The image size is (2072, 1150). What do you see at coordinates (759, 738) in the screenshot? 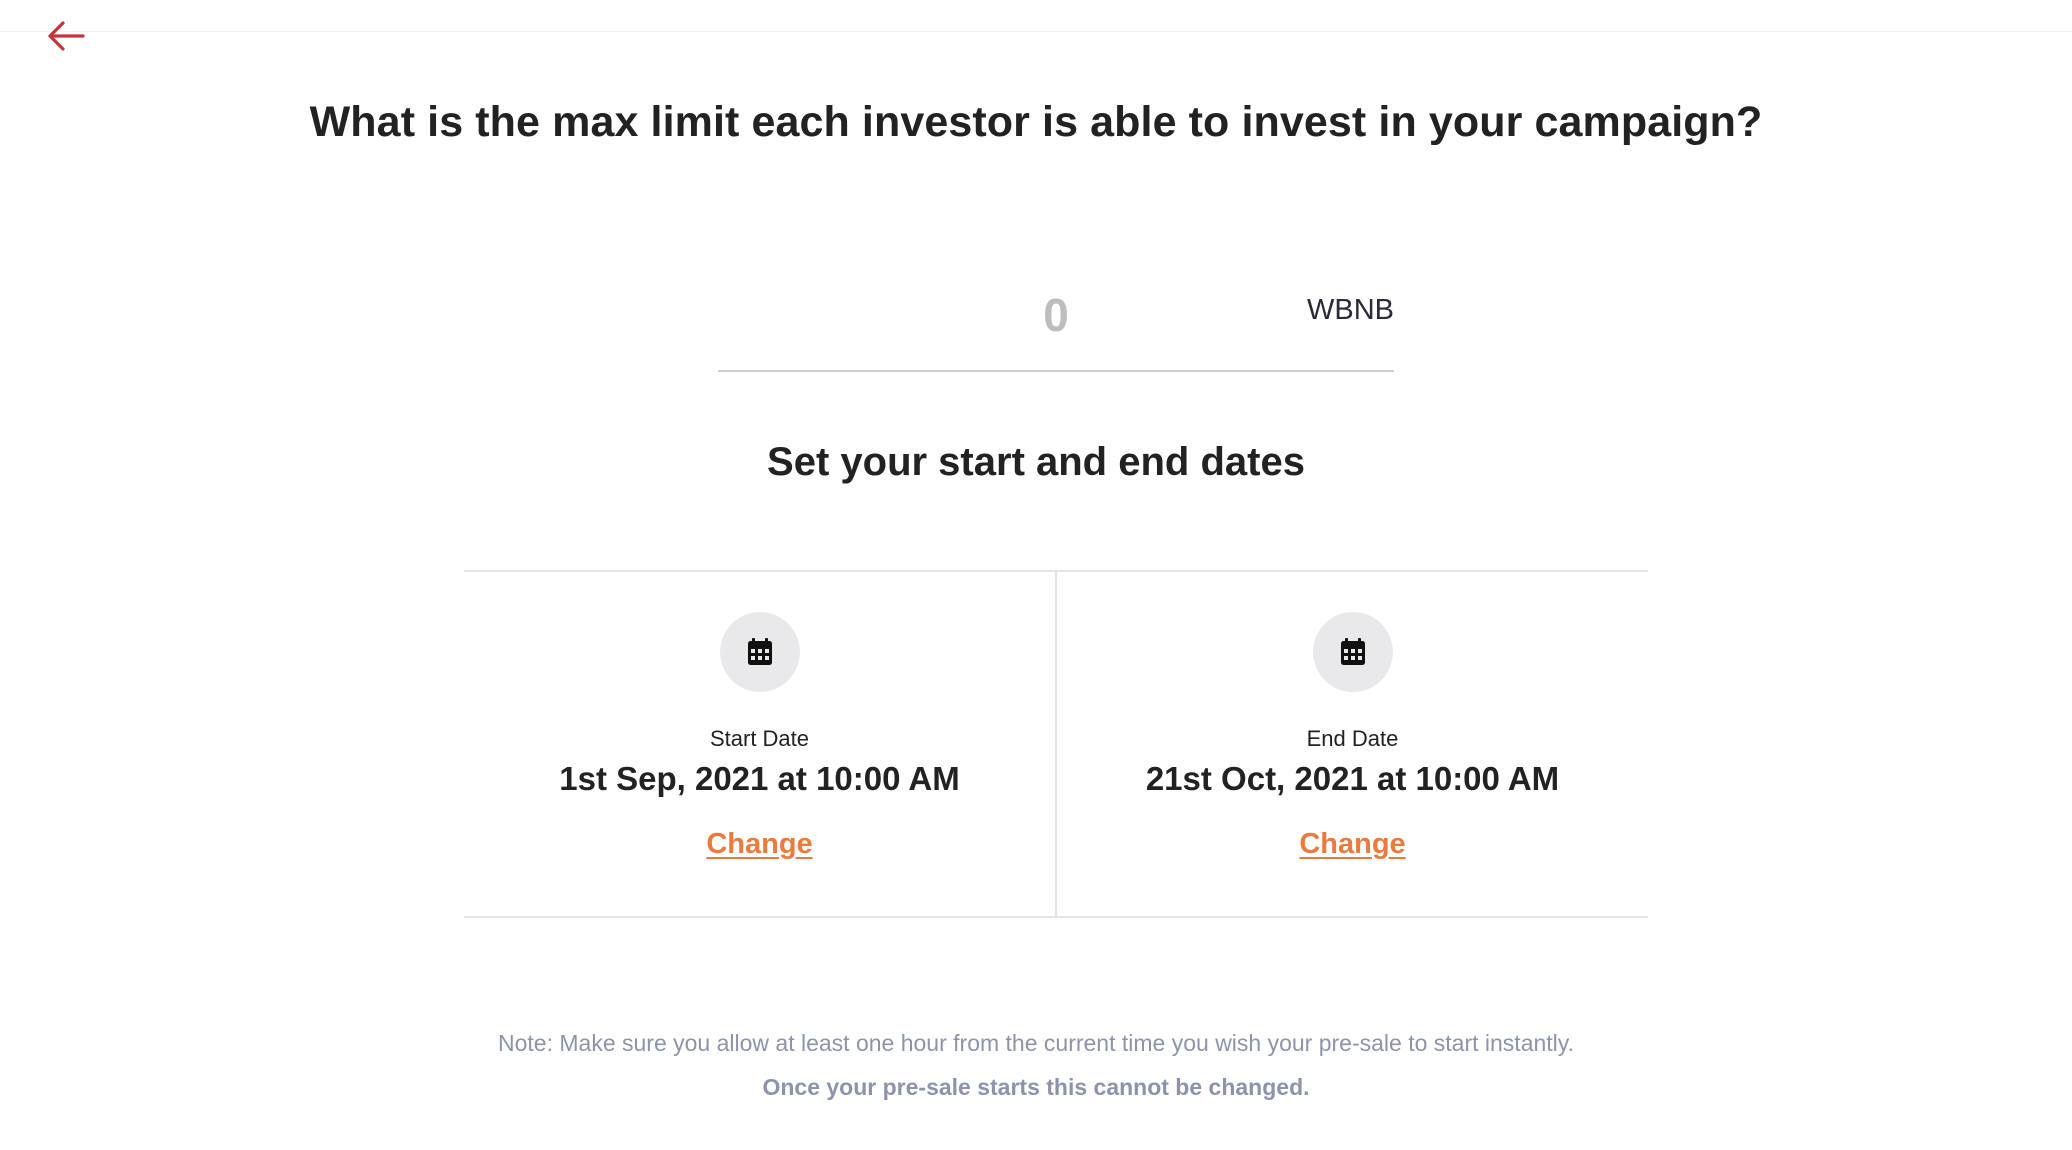
I see `start-date-label: Start Date` at bounding box center [759, 738].